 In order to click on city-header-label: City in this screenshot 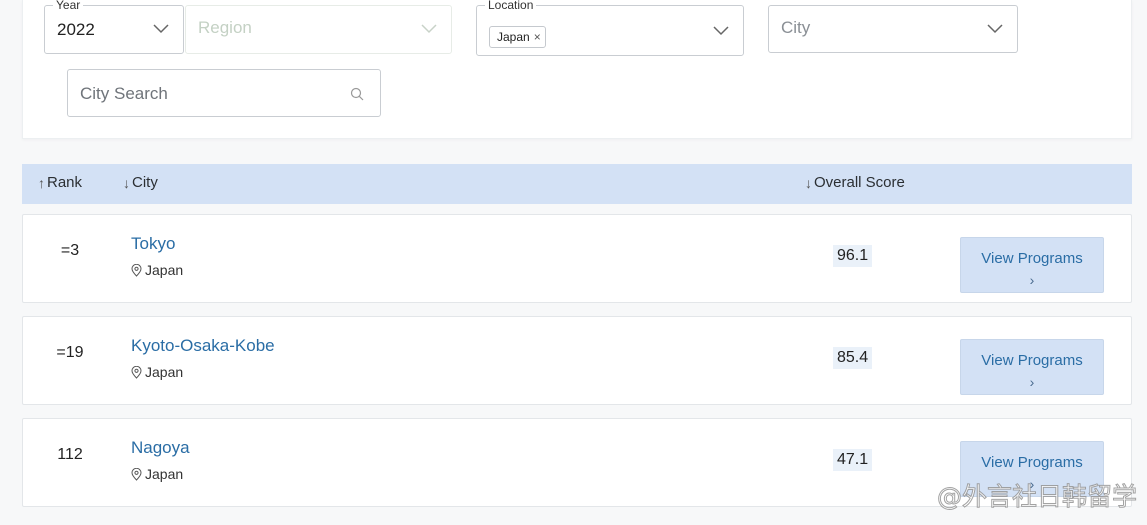, I will do `click(145, 182)`.